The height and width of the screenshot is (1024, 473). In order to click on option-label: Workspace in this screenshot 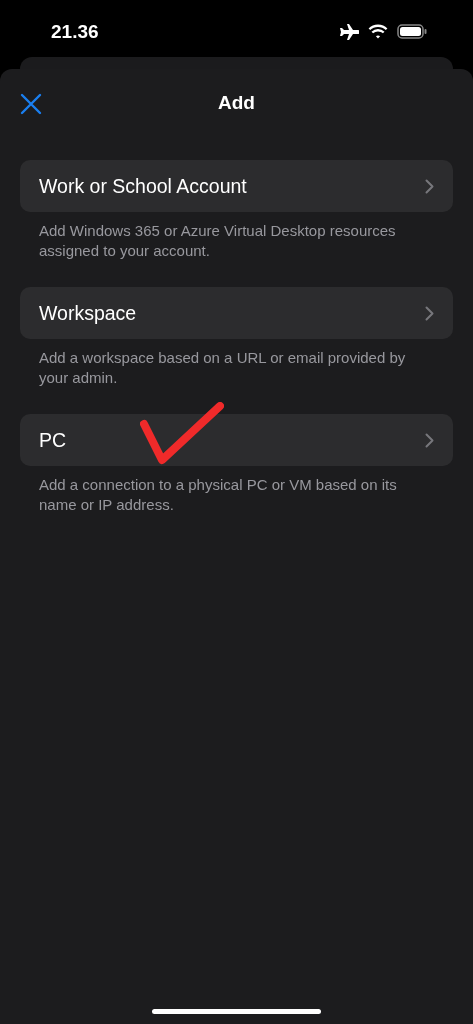, I will do `click(88, 313)`.